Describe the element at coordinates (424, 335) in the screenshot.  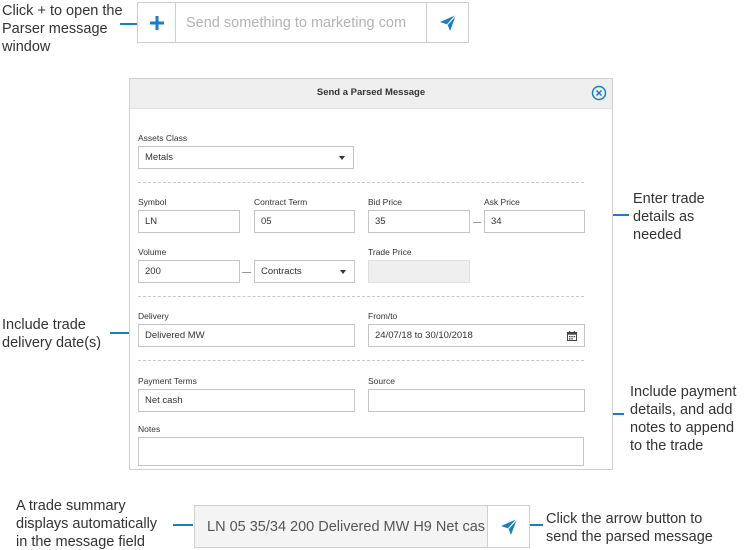
I see `from-to-value: 24/07/18 to 30/10/2018` at that location.